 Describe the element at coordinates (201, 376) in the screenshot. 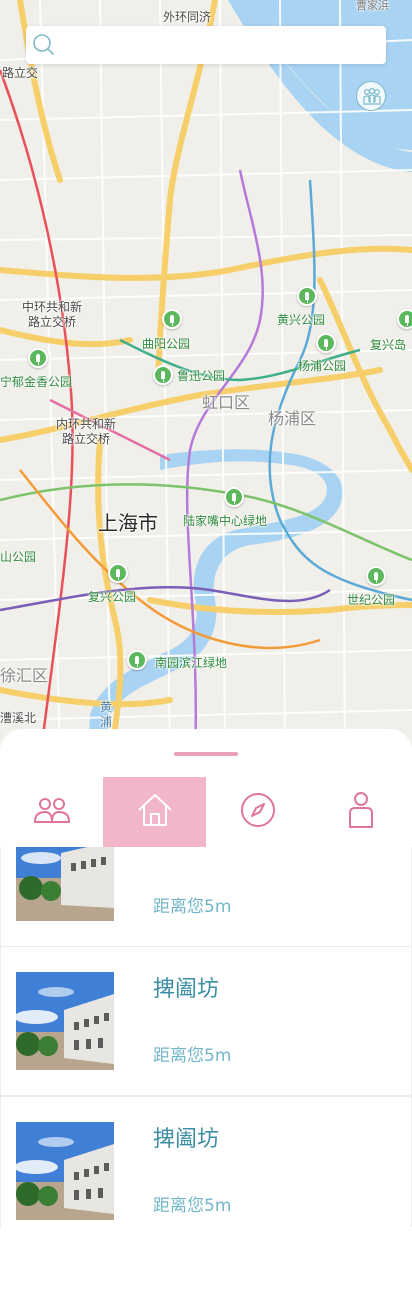

I see `map-label-park: 鲁迅公园` at that location.